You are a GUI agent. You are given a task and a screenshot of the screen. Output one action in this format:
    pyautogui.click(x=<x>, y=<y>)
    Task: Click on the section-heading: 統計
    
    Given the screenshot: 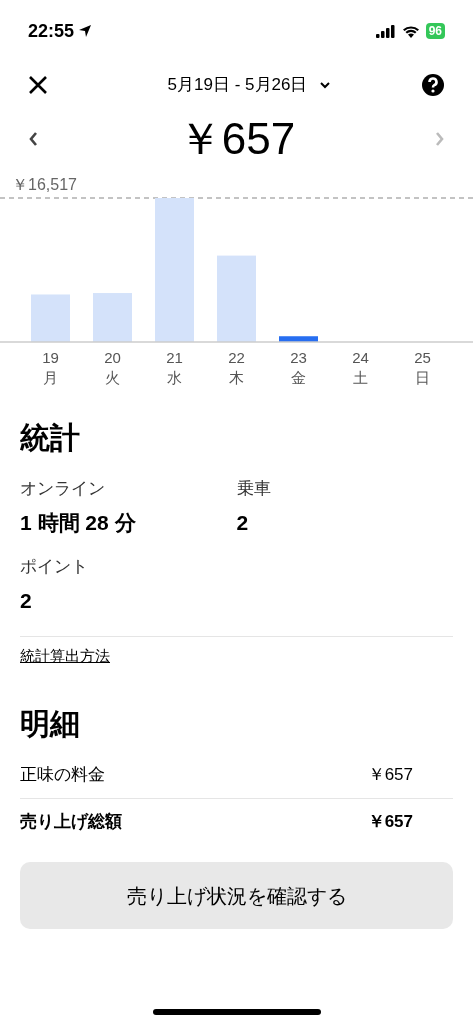 What is the action you would take?
    pyautogui.click(x=50, y=438)
    